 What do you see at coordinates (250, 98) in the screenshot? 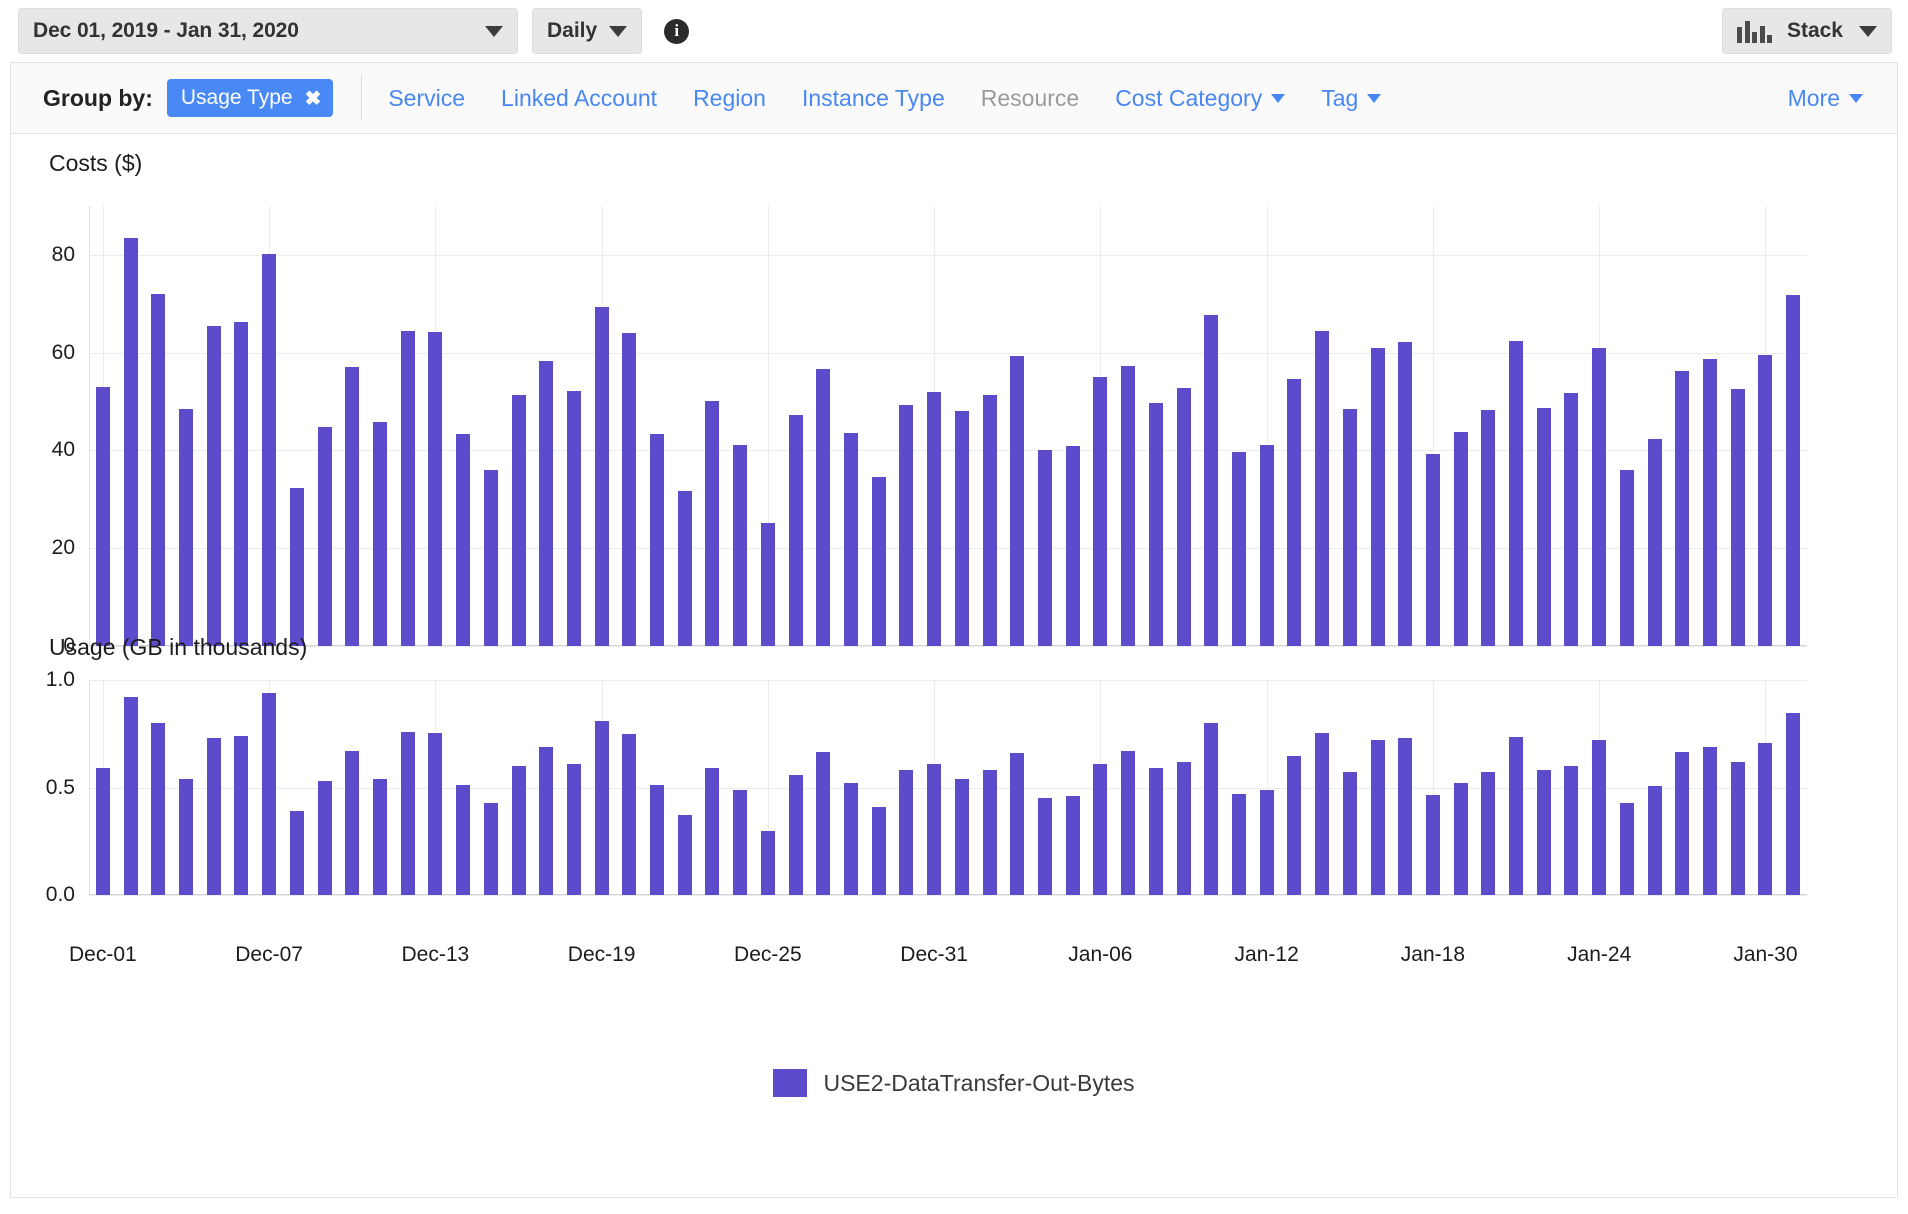
I see `group-by-chip-usage-type: Usage Type ✖` at bounding box center [250, 98].